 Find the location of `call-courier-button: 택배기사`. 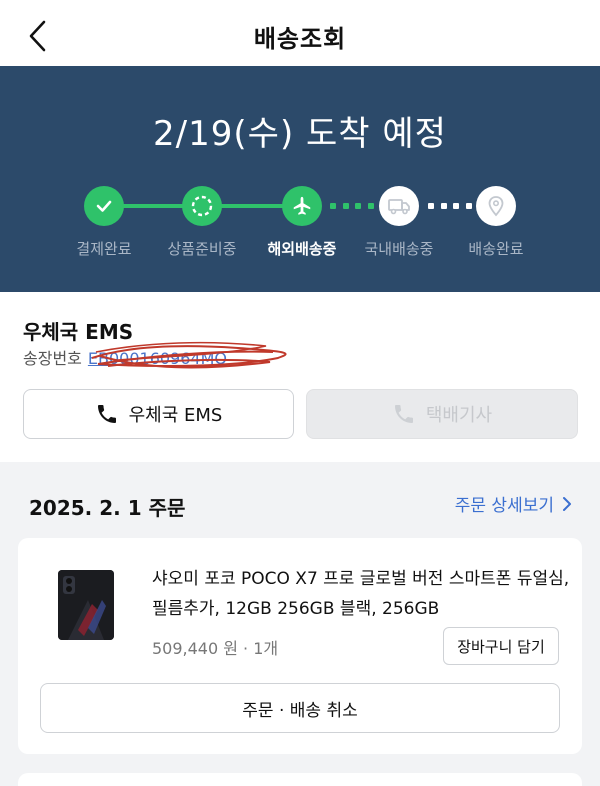

call-courier-button: 택배기사 is located at coordinates (442, 414).